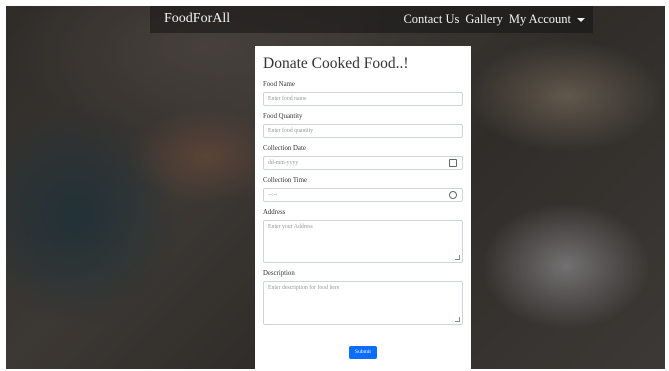 The image size is (669, 371). What do you see at coordinates (363, 303) in the screenshot?
I see `description-textarea: Enter description for food here` at bounding box center [363, 303].